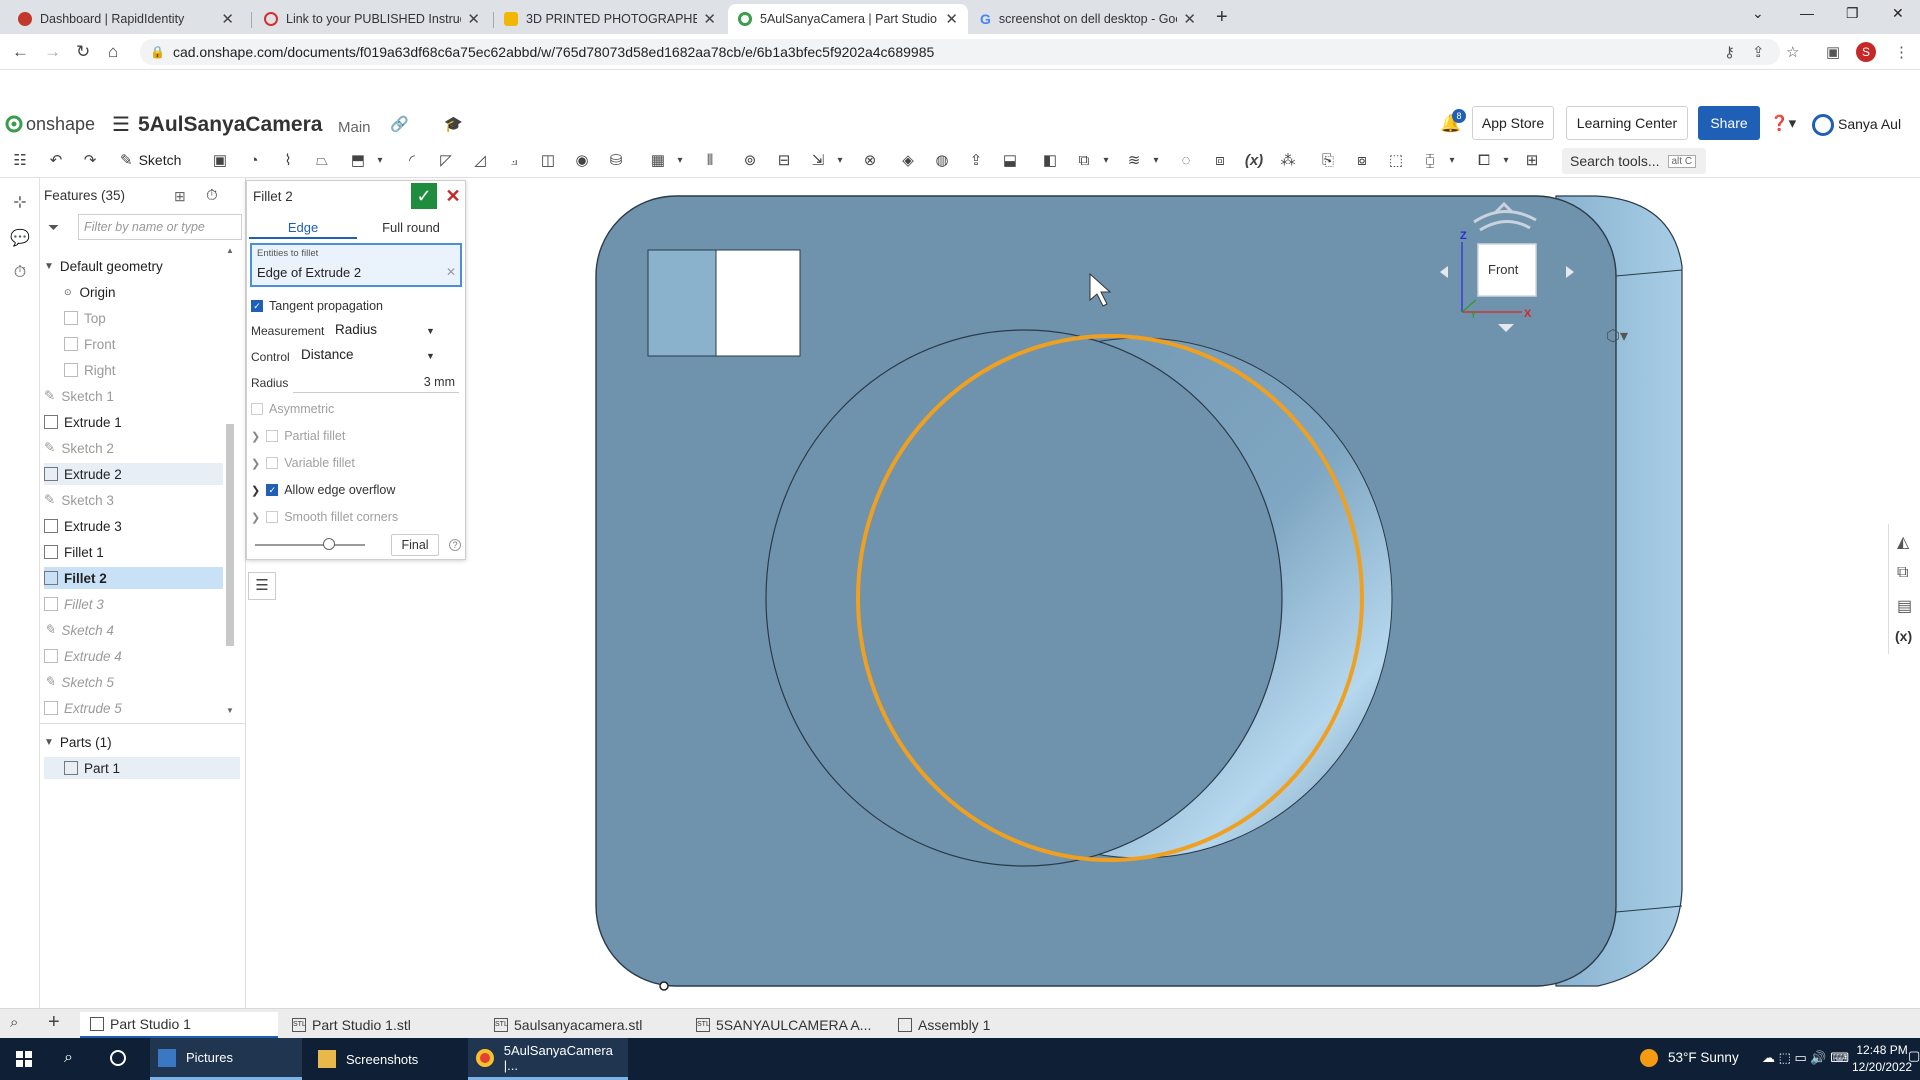 Image resolution: width=1920 pixels, height=1080 pixels. I want to click on hole-icon: ◉, so click(582, 161).